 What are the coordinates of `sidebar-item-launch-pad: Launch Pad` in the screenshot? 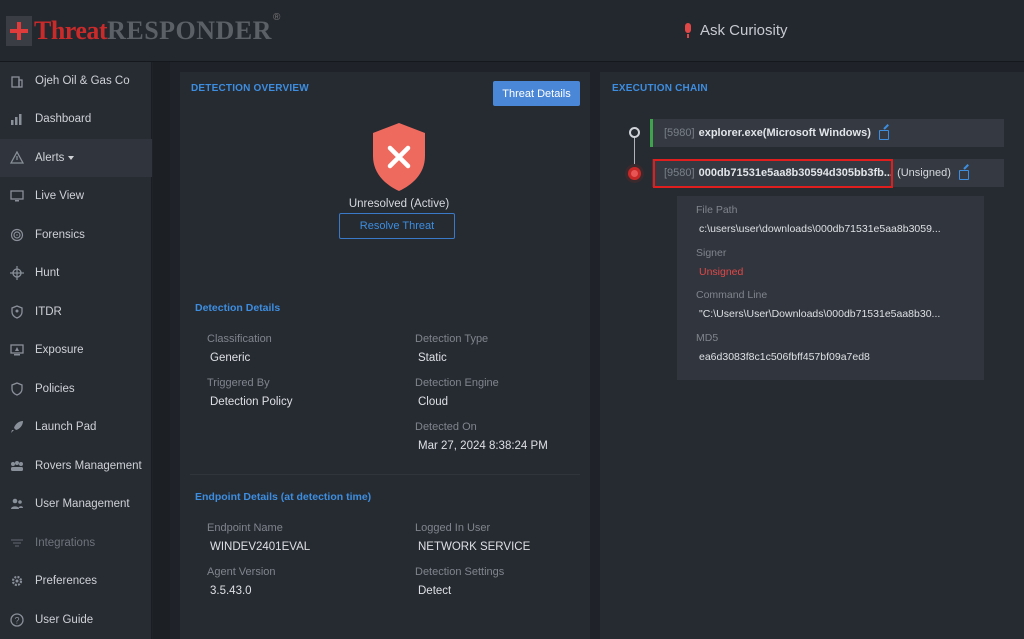 It's located at (76, 427).